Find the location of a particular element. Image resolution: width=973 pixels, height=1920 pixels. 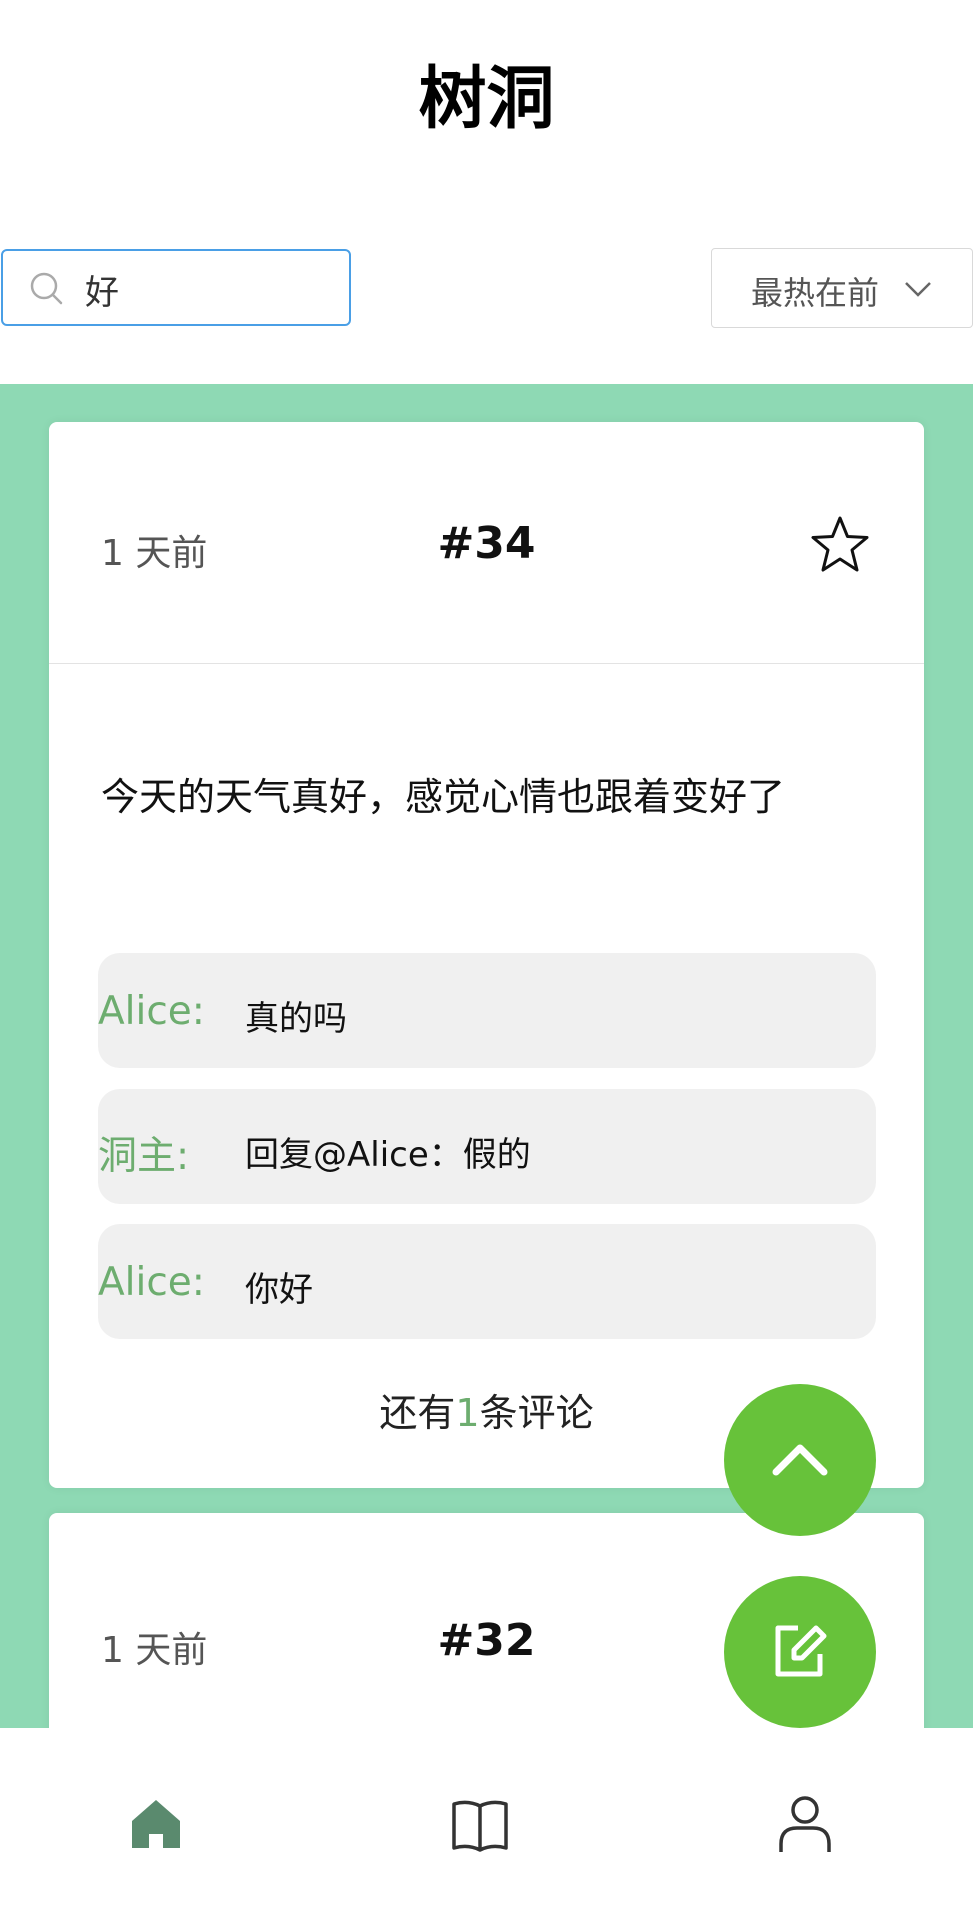

home-icon is located at coordinates (156, 1824).